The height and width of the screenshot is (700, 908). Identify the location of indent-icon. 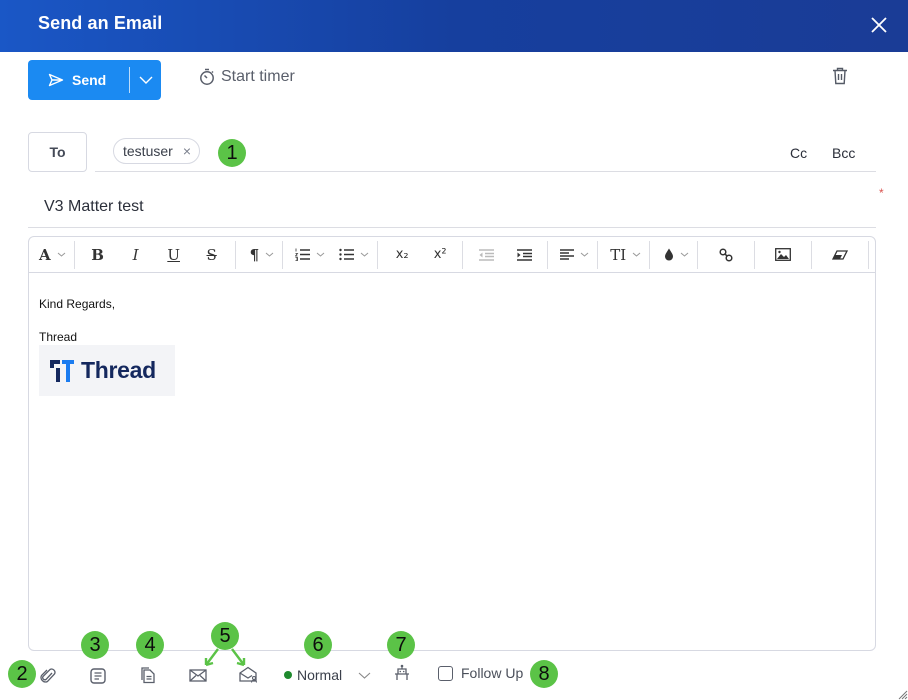
(524, 254).